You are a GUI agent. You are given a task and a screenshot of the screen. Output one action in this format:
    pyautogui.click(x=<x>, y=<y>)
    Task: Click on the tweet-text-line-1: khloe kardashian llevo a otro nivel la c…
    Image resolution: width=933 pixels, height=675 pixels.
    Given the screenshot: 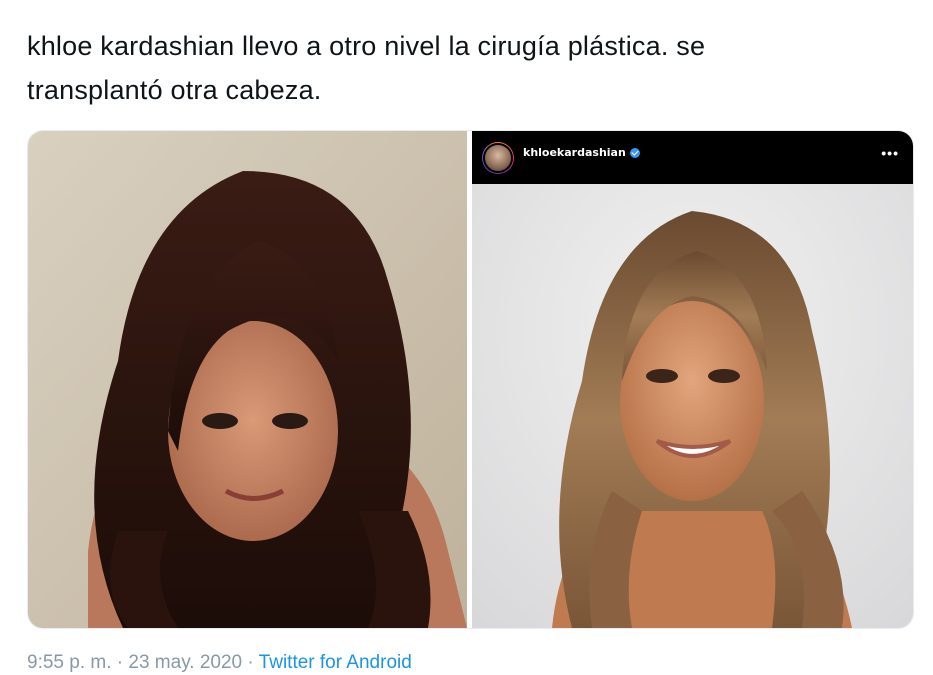 What is the action you would take?
    pyautogui.click(x=366, y=46)
    